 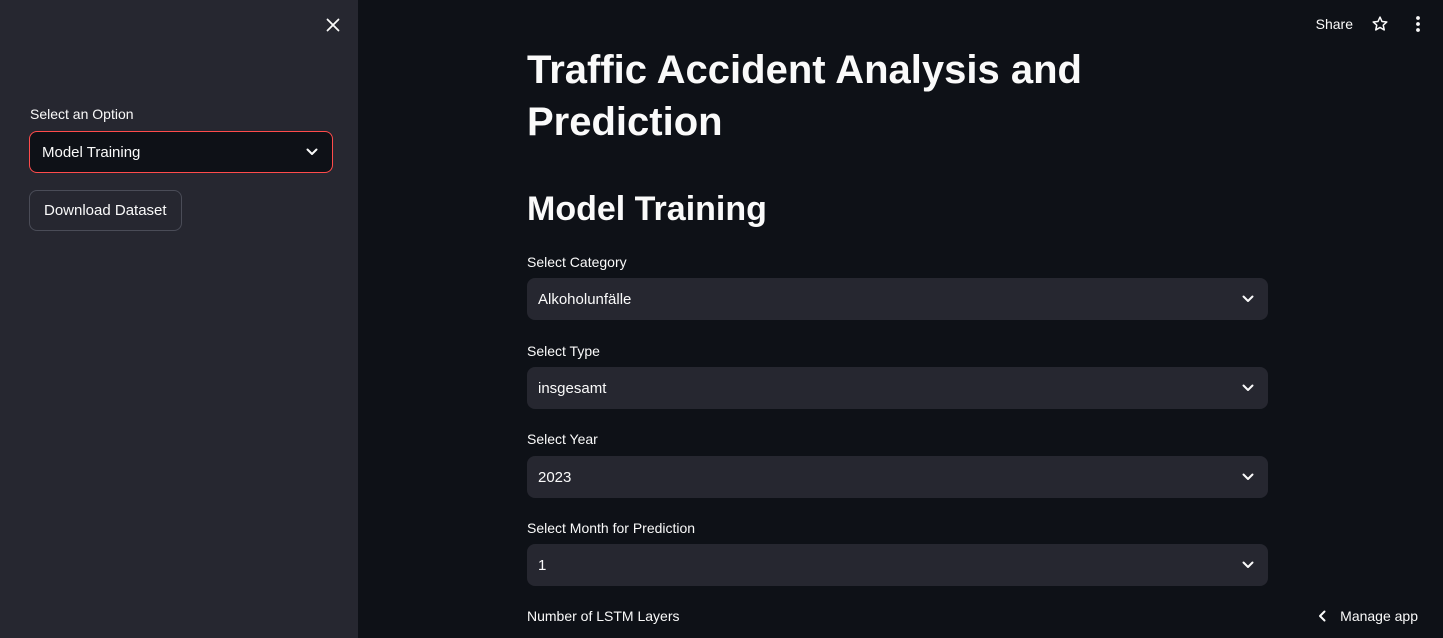 I want to click on year-select: 2023, so click(x=897, y=477).